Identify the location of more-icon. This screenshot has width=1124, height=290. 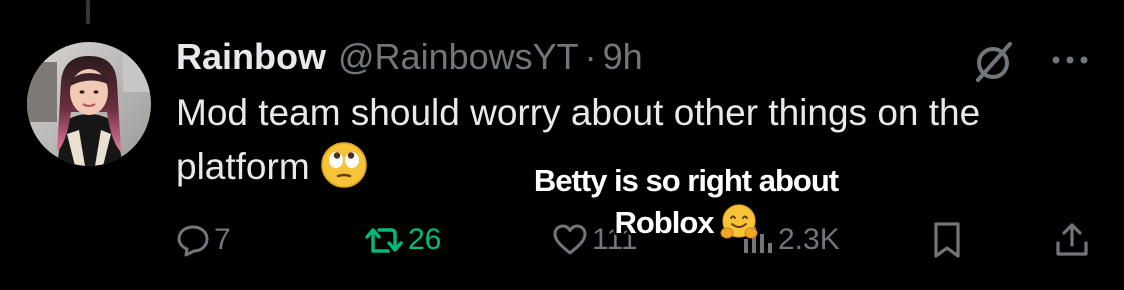
(1070, 60).